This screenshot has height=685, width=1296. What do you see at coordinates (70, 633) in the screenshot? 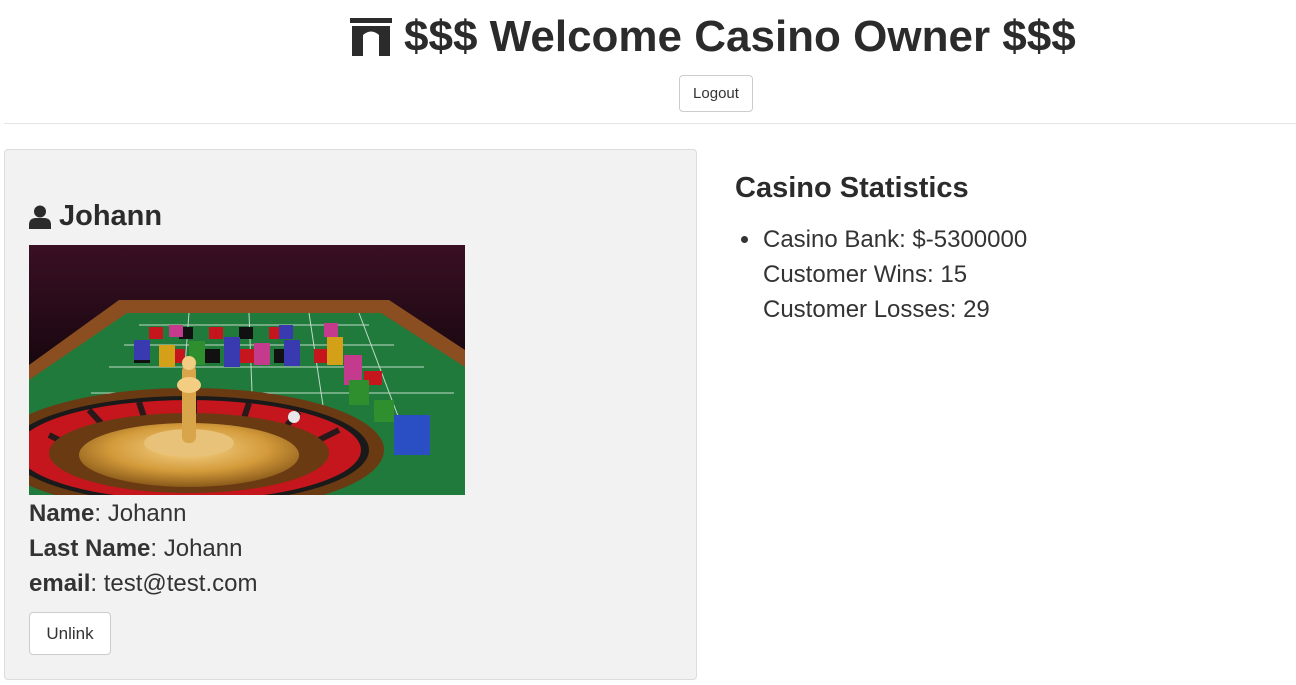
I see `unlink-button: Unlink` at bounding box center [70, 633].